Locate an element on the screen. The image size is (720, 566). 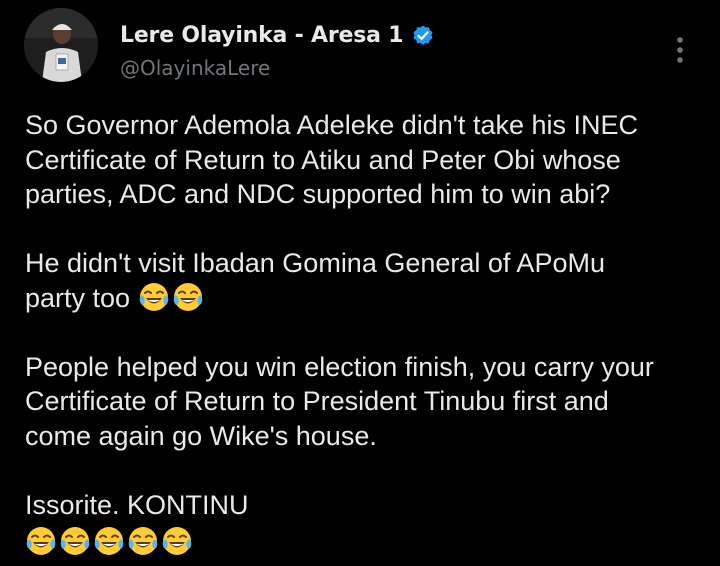
tweet-line-text: party too is located at coordinates (78, 297).